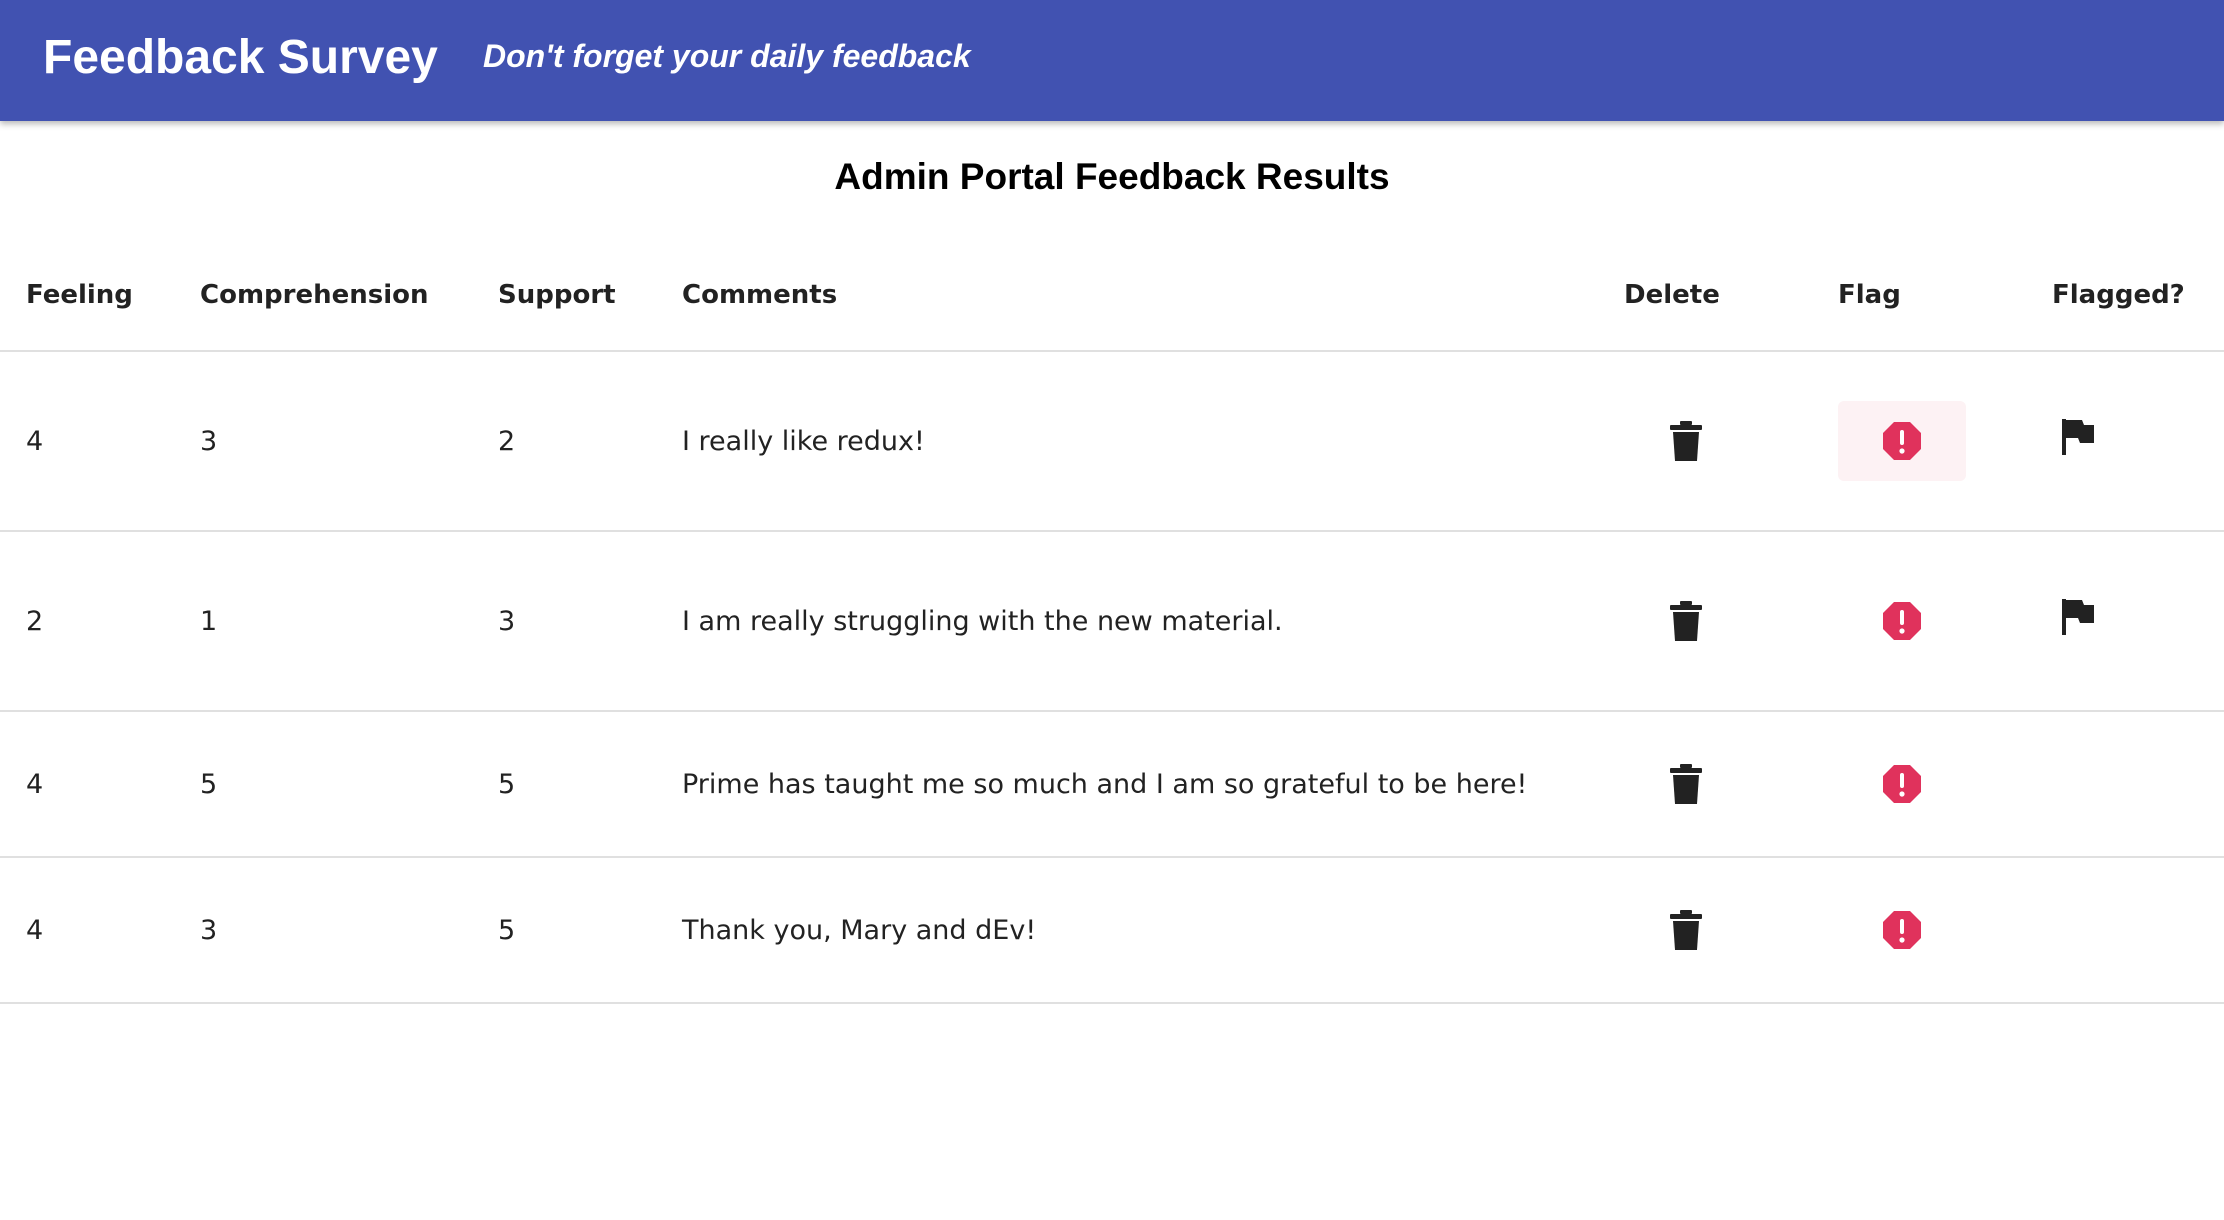 The image size is (2224, 1220). Describe the element at coordinates (727, 56) in the screenshot. I see `app-subtitle: Don't forget your daily feedback` at that location.